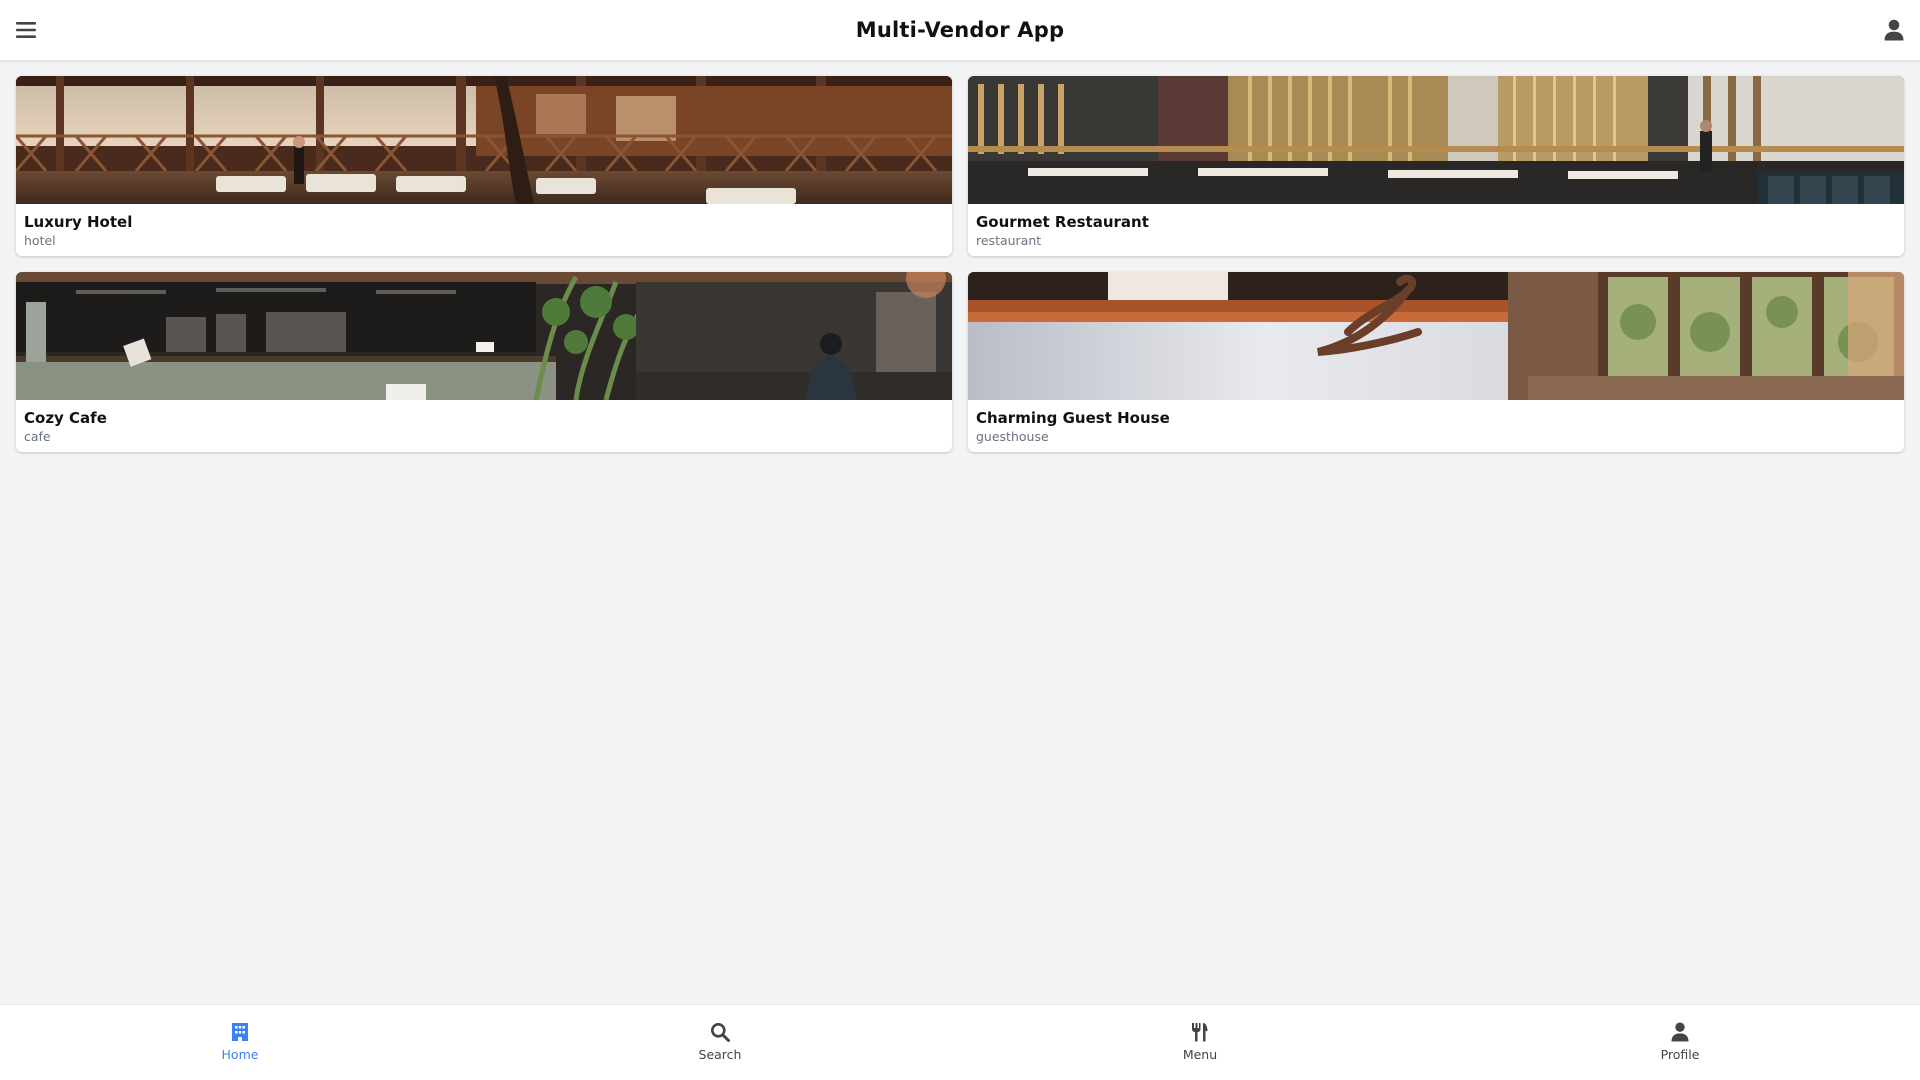  I want to click on top-app-bar: Multi-Vendor App, so click(960, 30).